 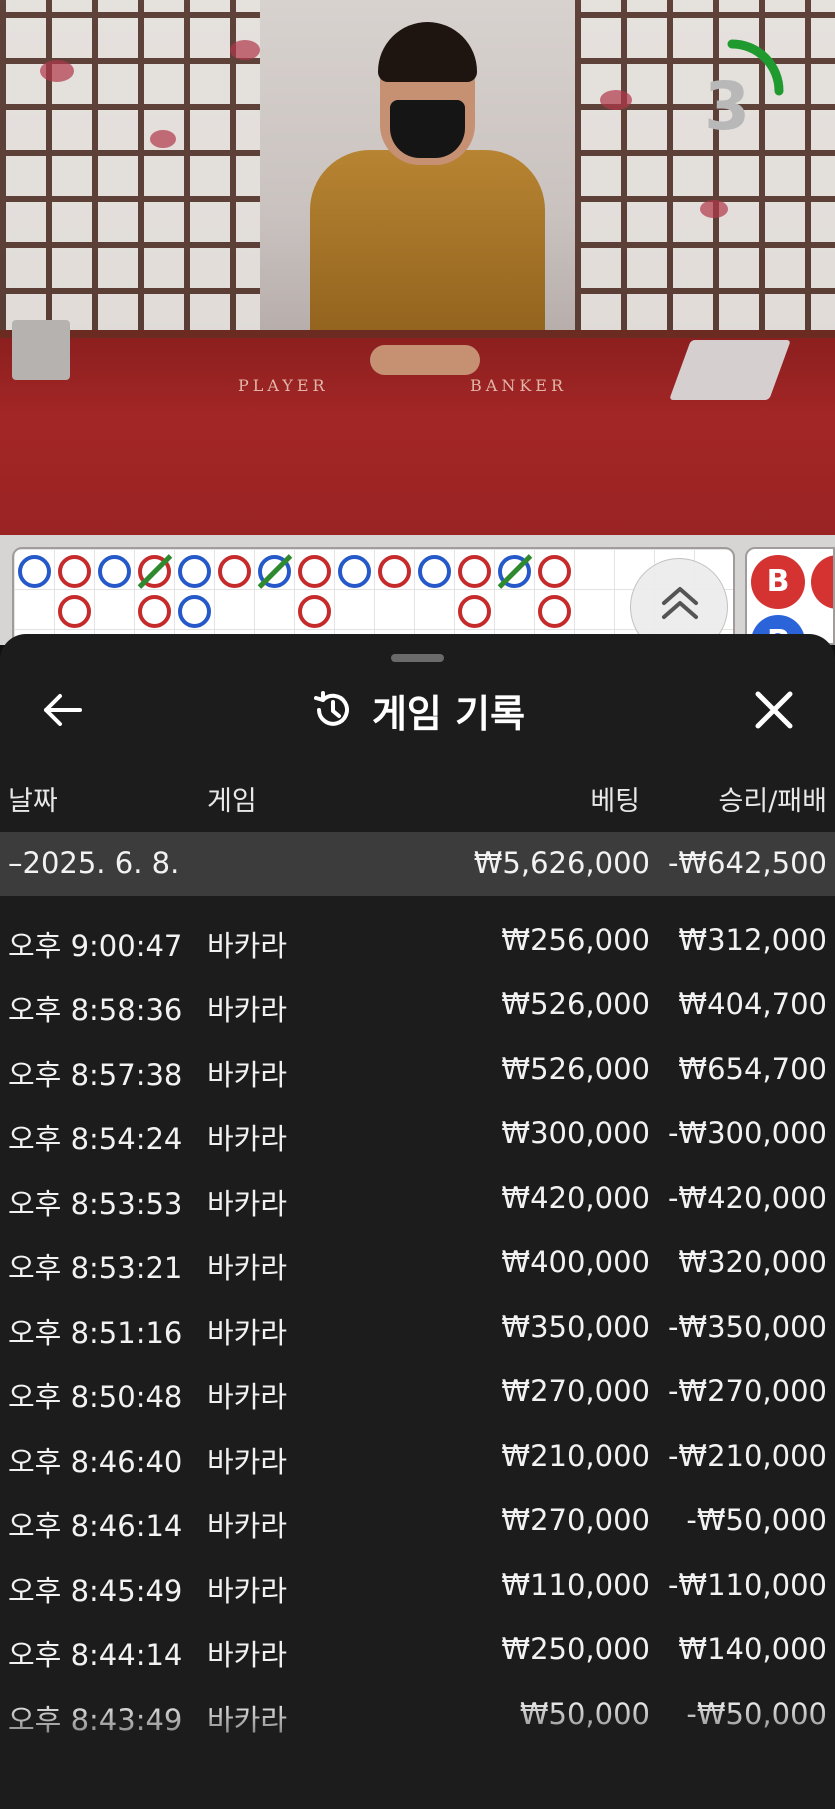 What do you see at coordinates (747, 1456) in the screenshot?
I see `row-result: -₩210,000` at bounding box center [747, 1456].